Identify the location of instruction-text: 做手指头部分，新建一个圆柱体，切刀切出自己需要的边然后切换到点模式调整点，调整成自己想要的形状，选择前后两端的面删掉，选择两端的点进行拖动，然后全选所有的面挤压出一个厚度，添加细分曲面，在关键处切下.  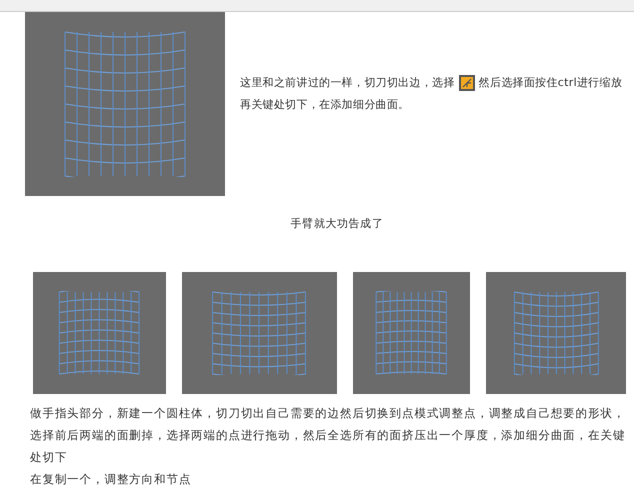
(328, 435).